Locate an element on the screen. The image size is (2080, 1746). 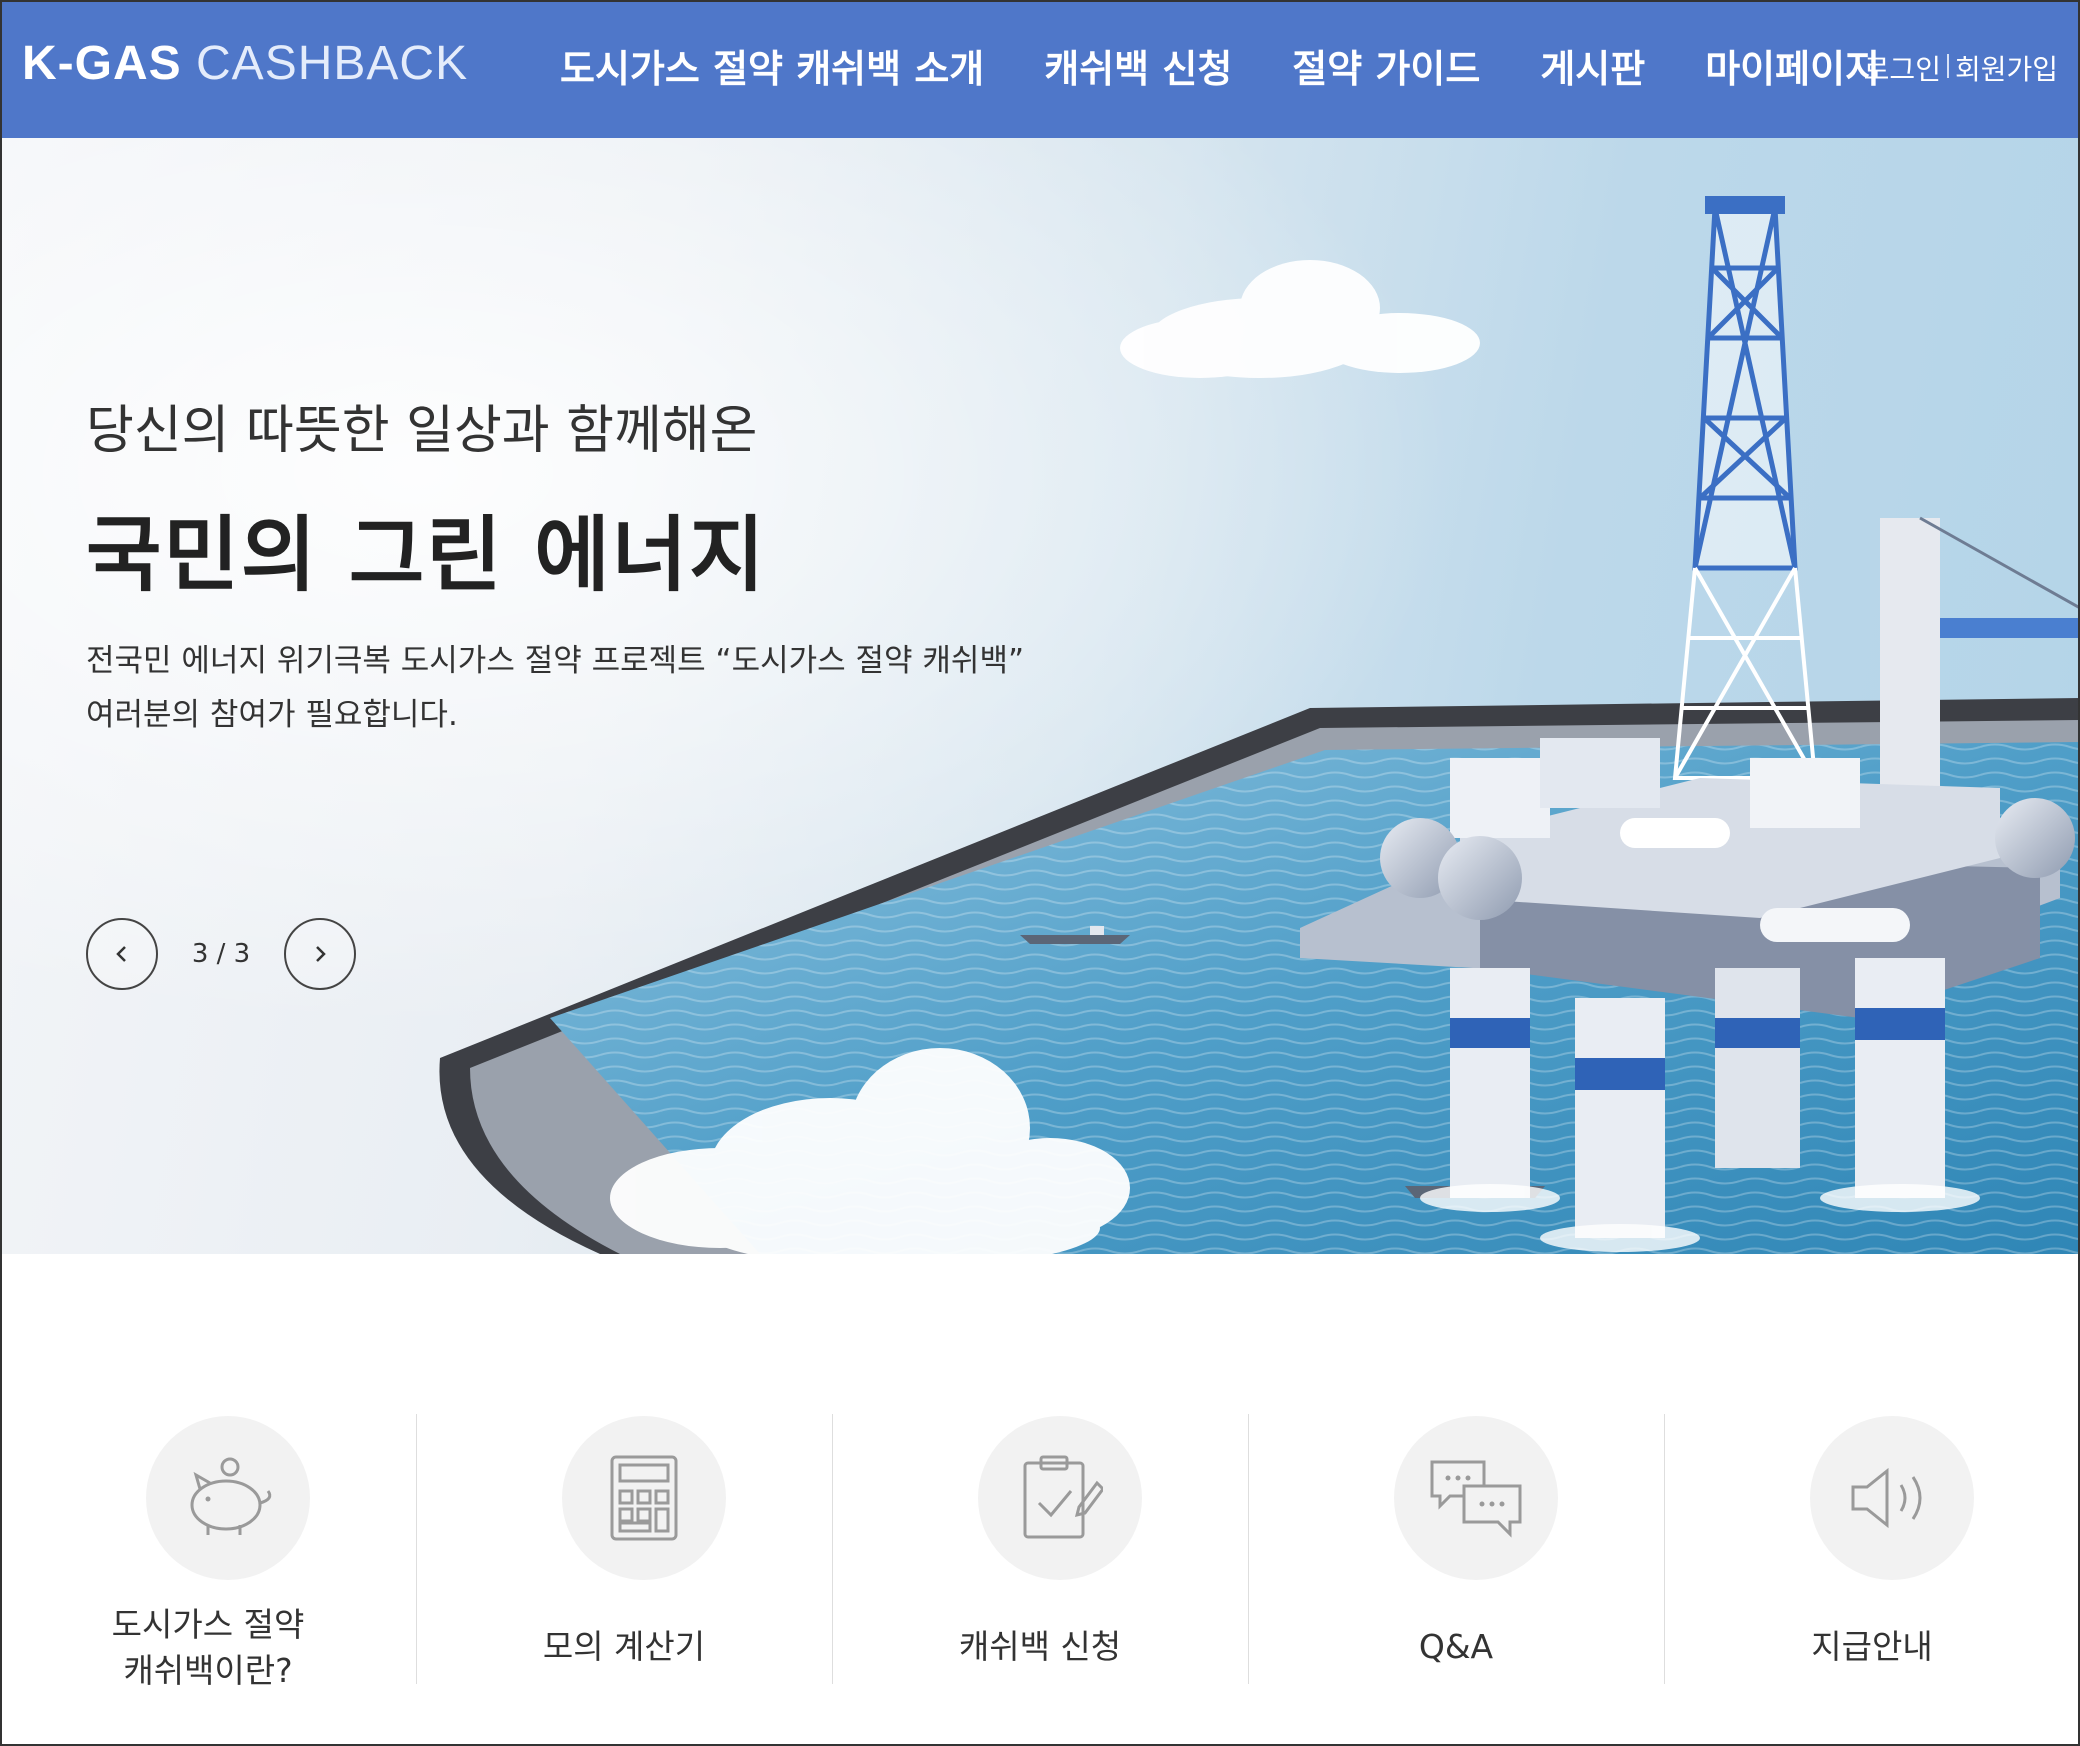
quick-label: 모의 계산기 is located at coordinates (624, 1646).